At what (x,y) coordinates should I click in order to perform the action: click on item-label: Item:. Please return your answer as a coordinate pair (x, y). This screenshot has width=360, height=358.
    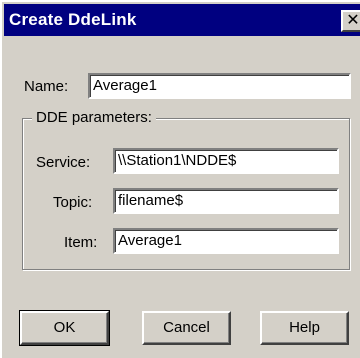
    Looking at the image, I should click on (81, 242).